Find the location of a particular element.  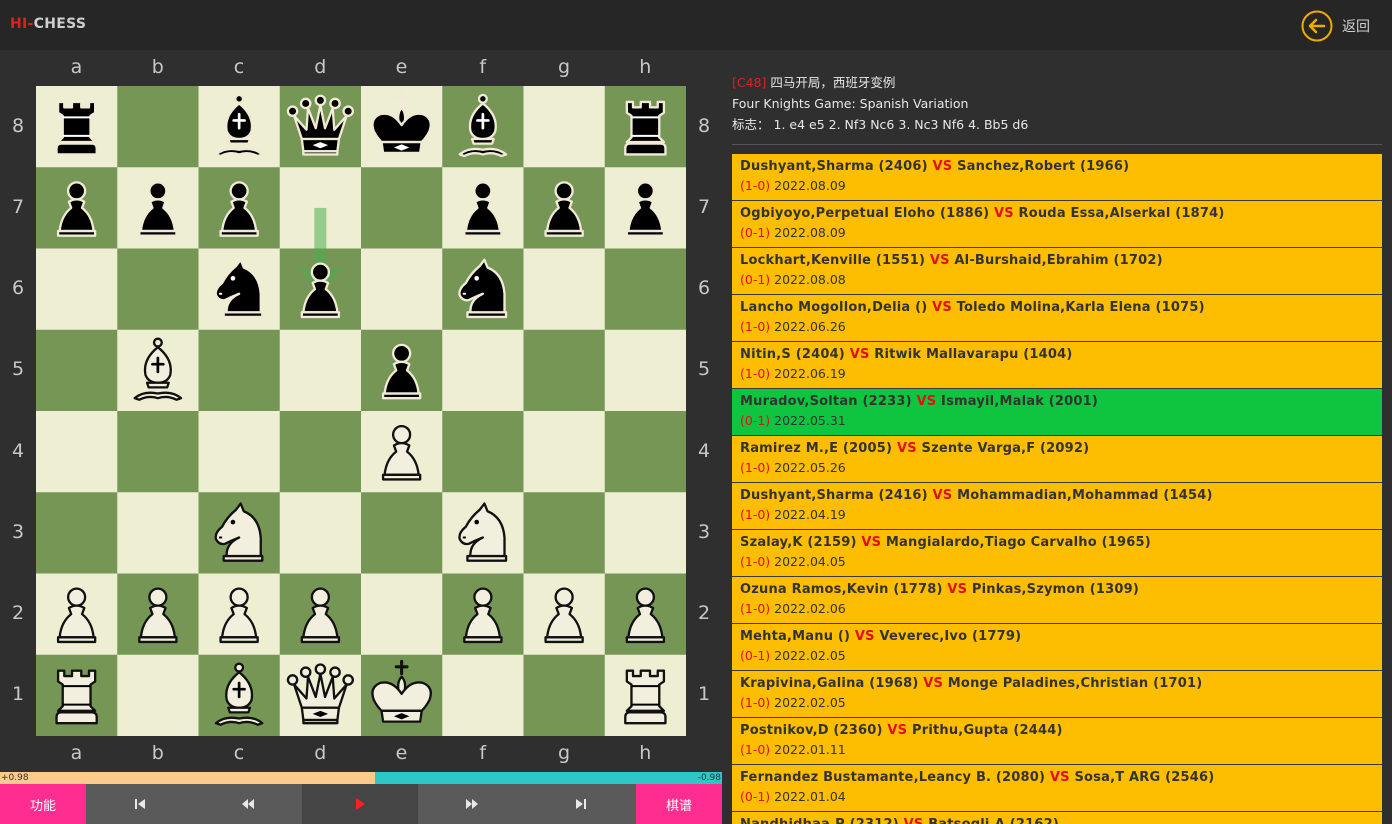

rank-label-left: 1 is located at coordinates (18, 694).